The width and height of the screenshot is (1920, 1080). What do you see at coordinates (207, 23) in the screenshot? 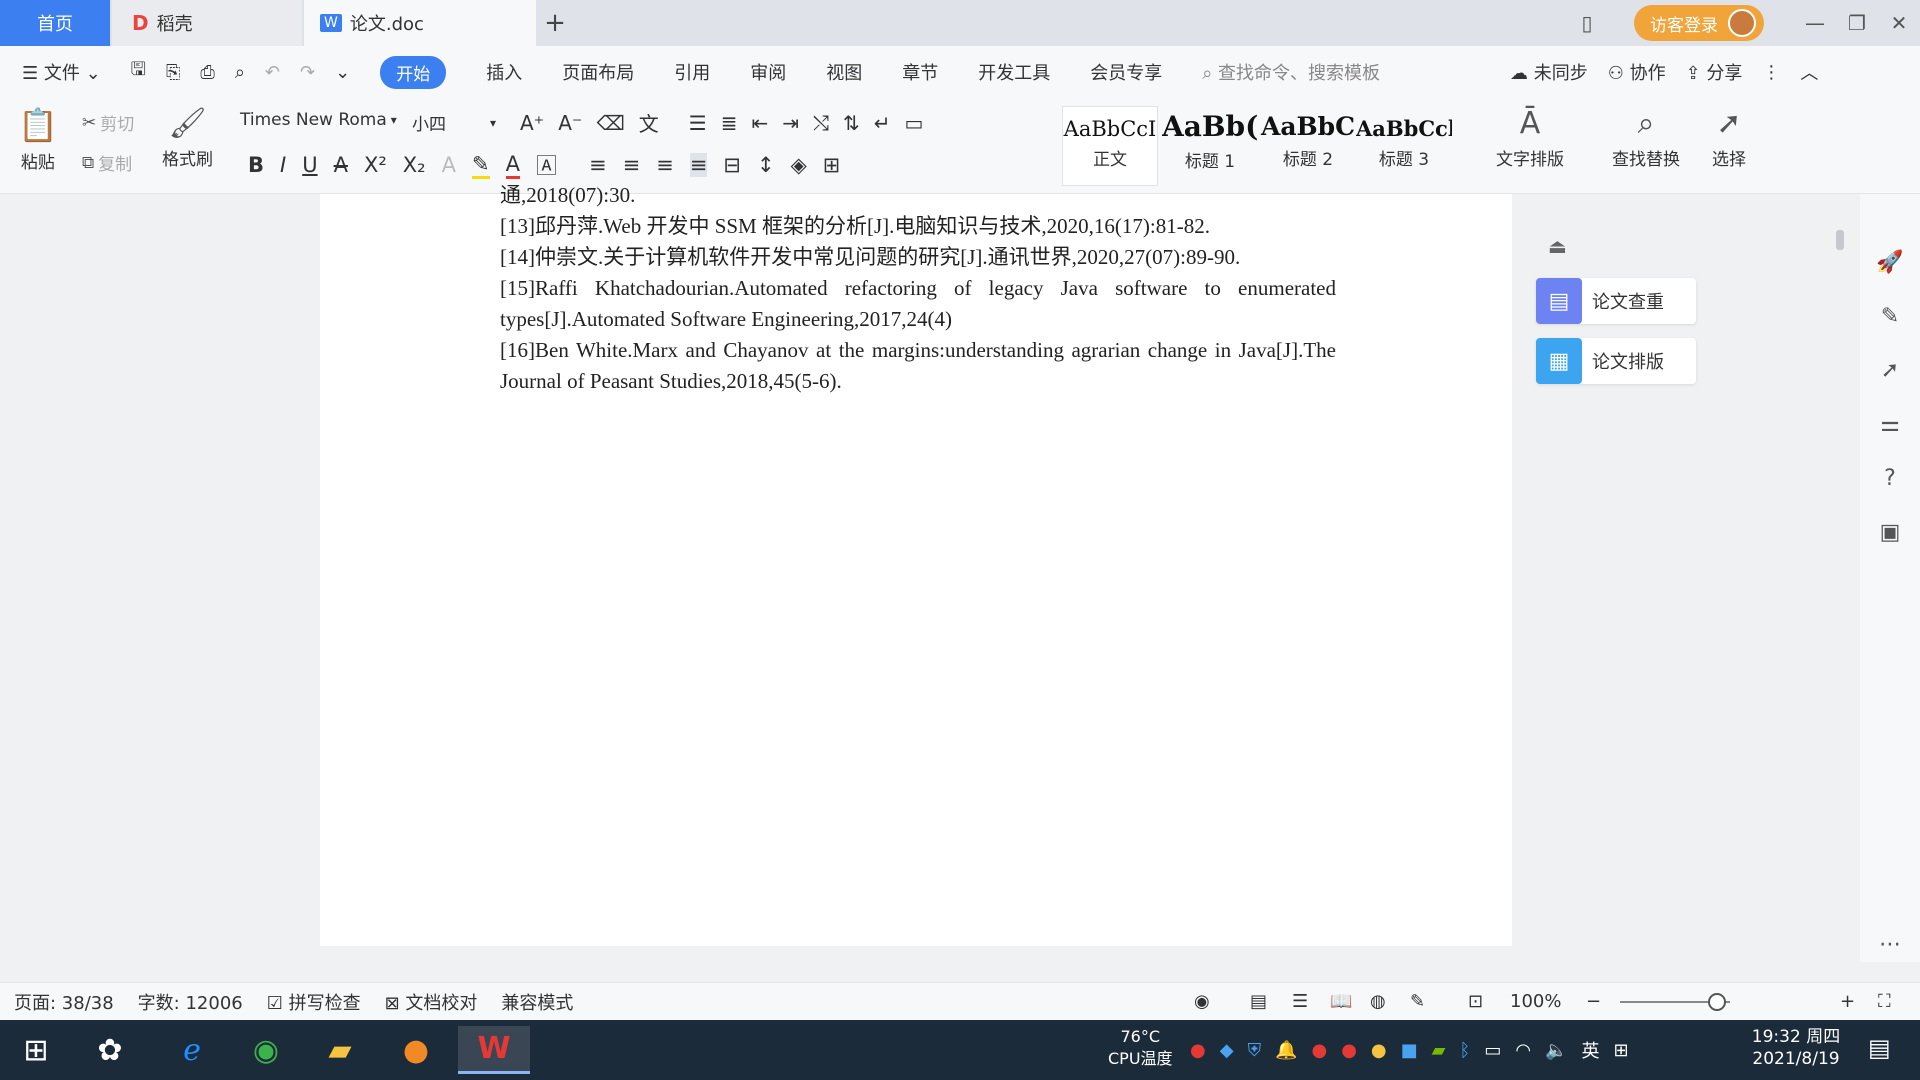
I see `tab-daoke: D 稻壳` at bounding box center [207, 23].